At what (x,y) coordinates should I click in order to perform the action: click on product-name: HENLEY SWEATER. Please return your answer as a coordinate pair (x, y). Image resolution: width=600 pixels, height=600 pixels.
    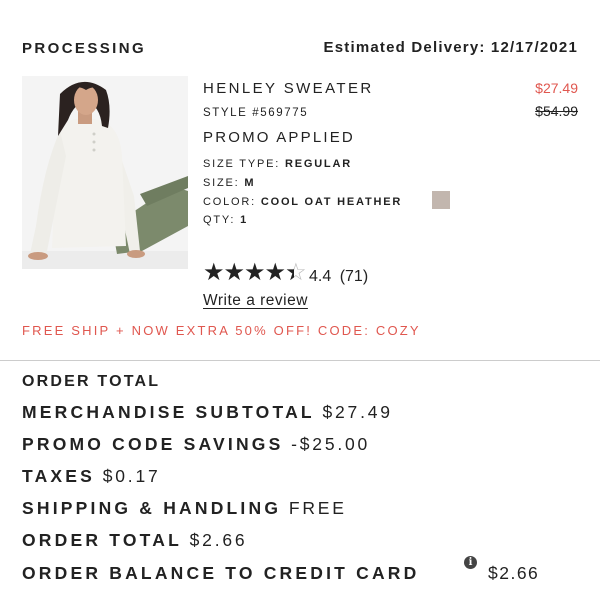
    Looking at the image, I should click on (288, 88).